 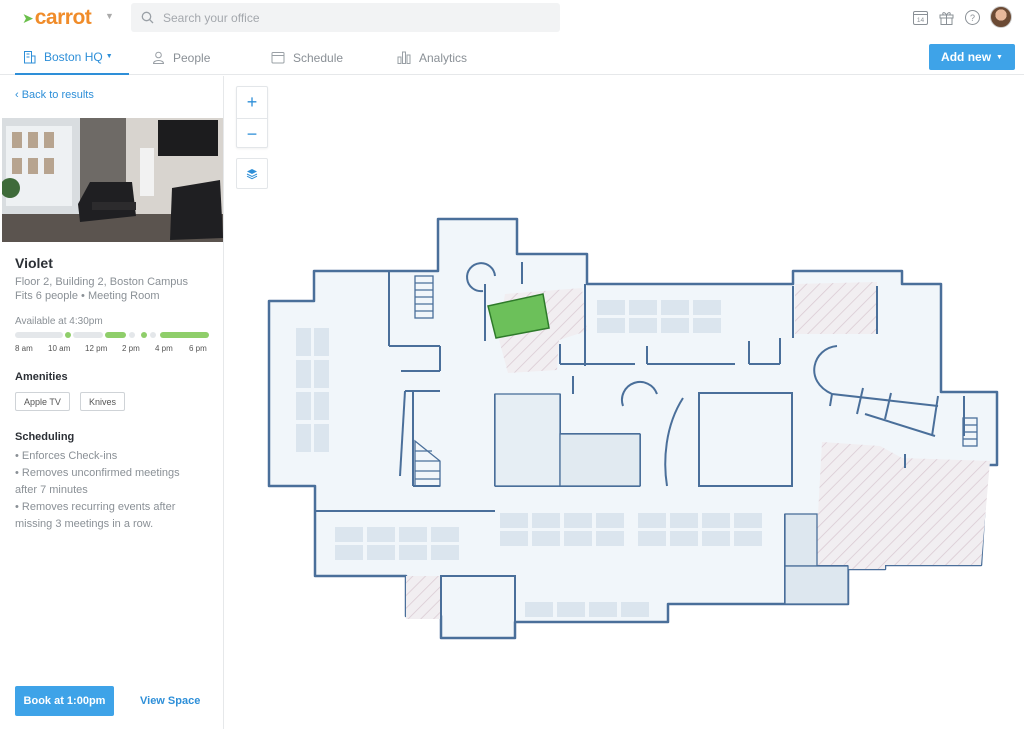 What do you see at coordinates (97, 473) in the screenshot?
I see `scheduling-rule: • Removes unconfirmed meetings` at bounding box center [97, 473].